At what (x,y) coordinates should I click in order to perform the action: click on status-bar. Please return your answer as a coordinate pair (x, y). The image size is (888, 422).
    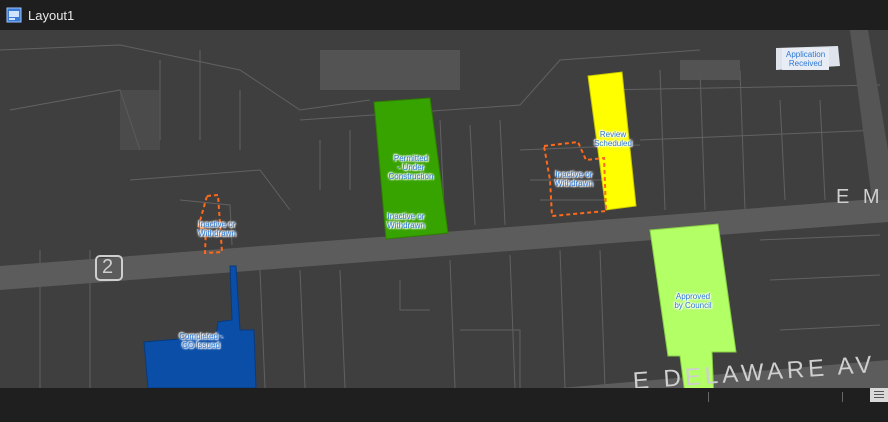
    Looking at the image, I should click on (444, 405).